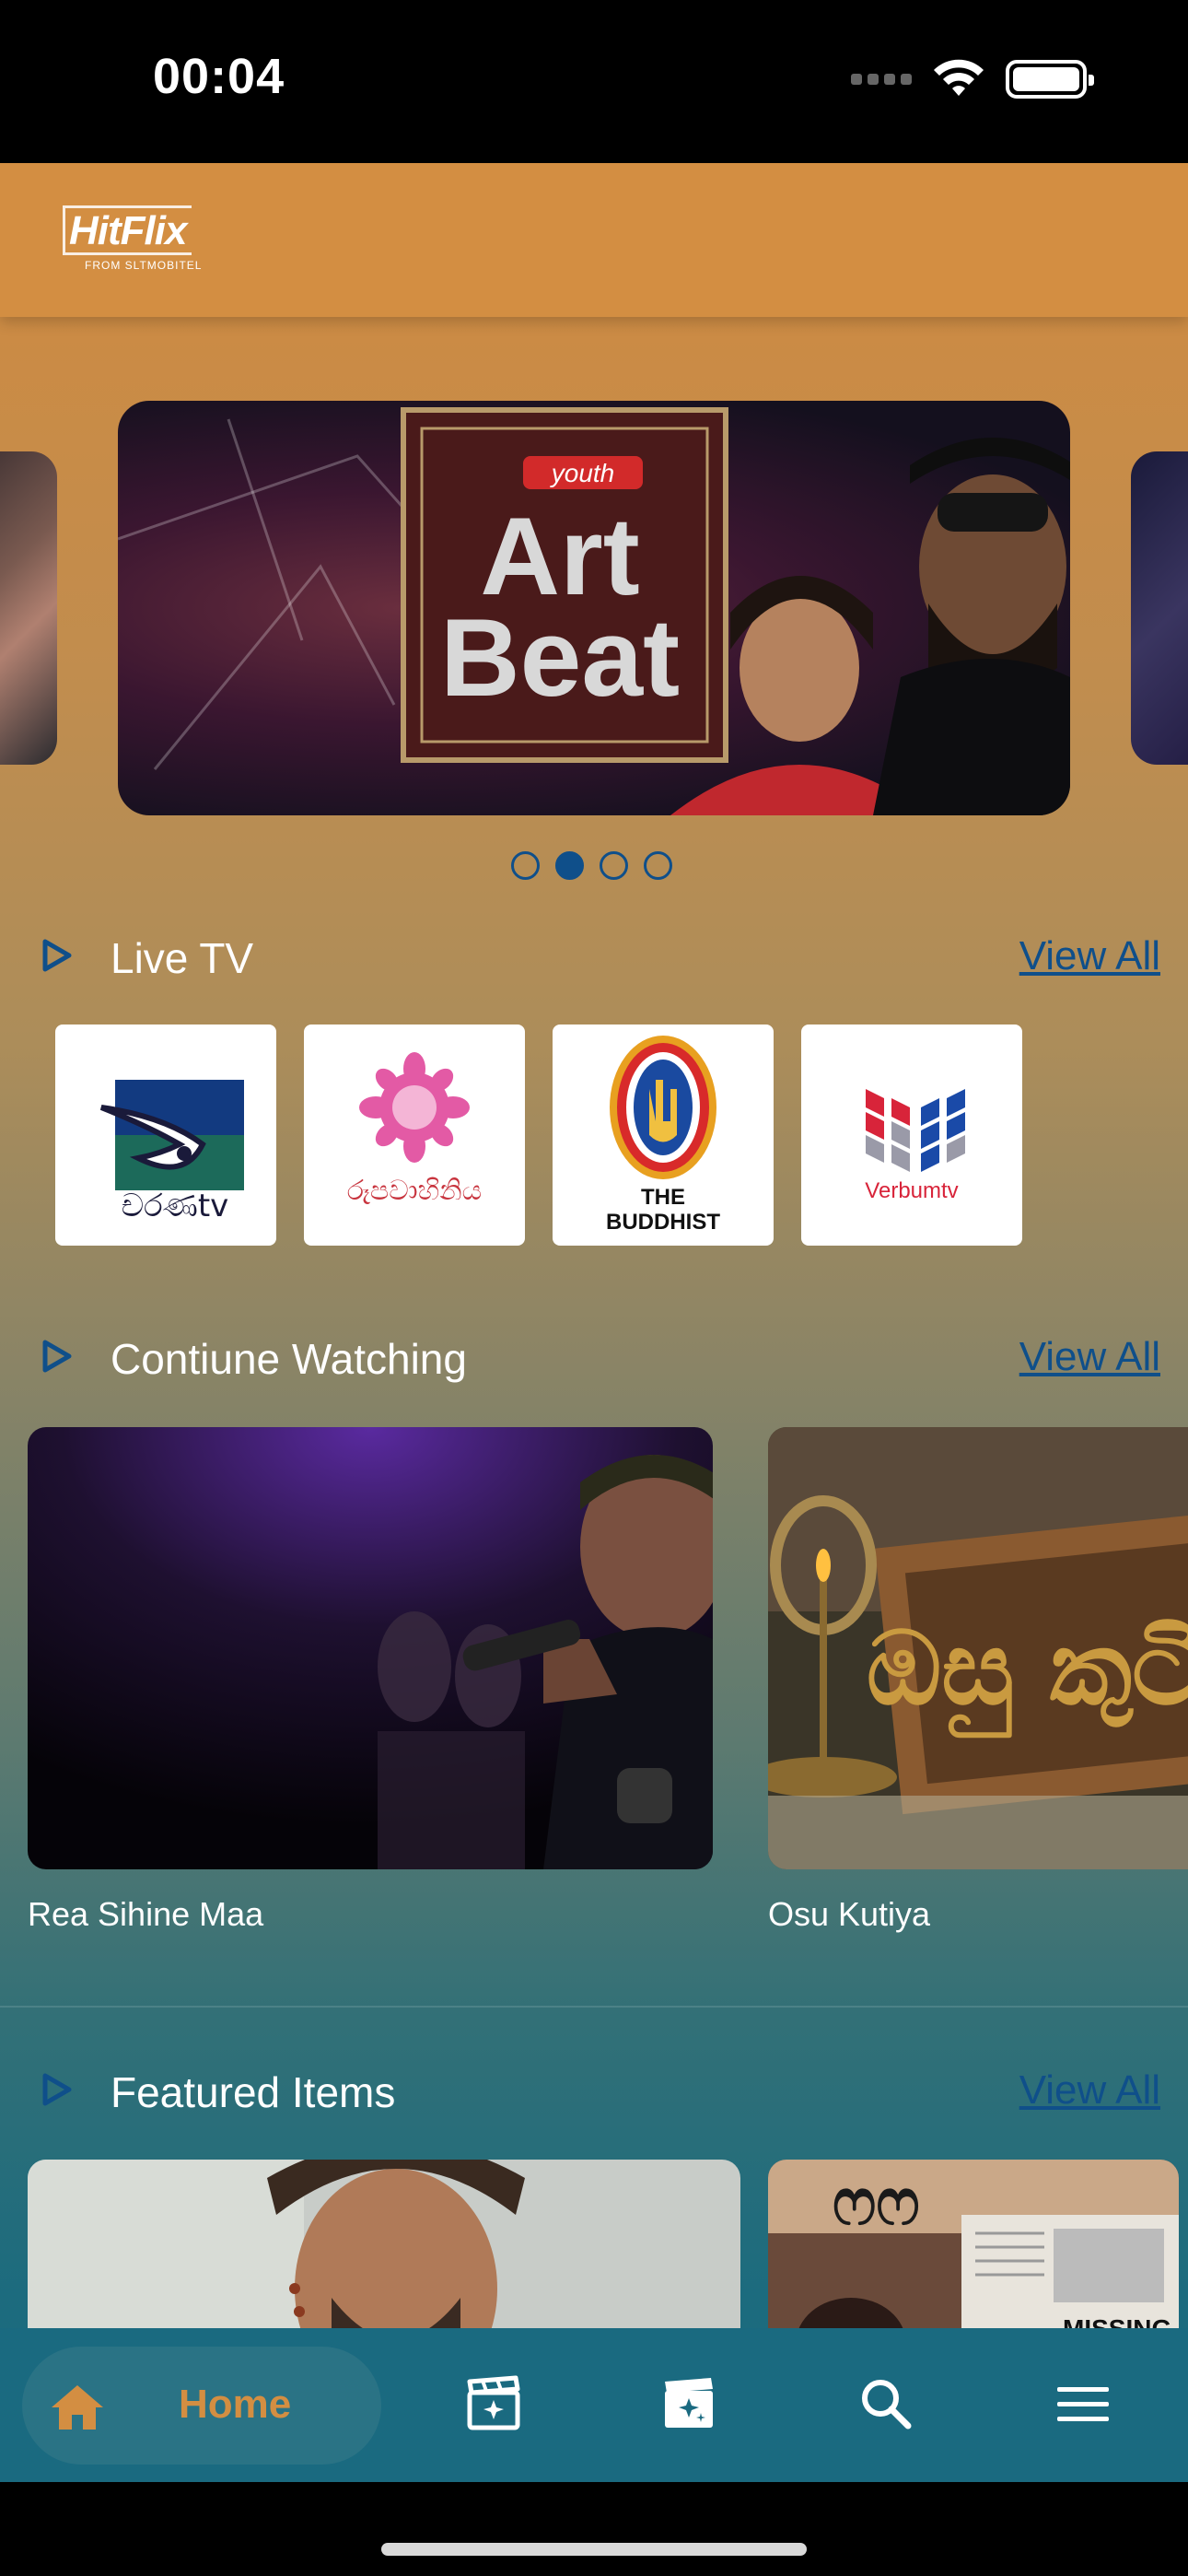 This screenshot has height=2576, width=1188. I want to click on osu-kutiya-thumbnail: ඔසු කුටිය, so click(978, 1648).